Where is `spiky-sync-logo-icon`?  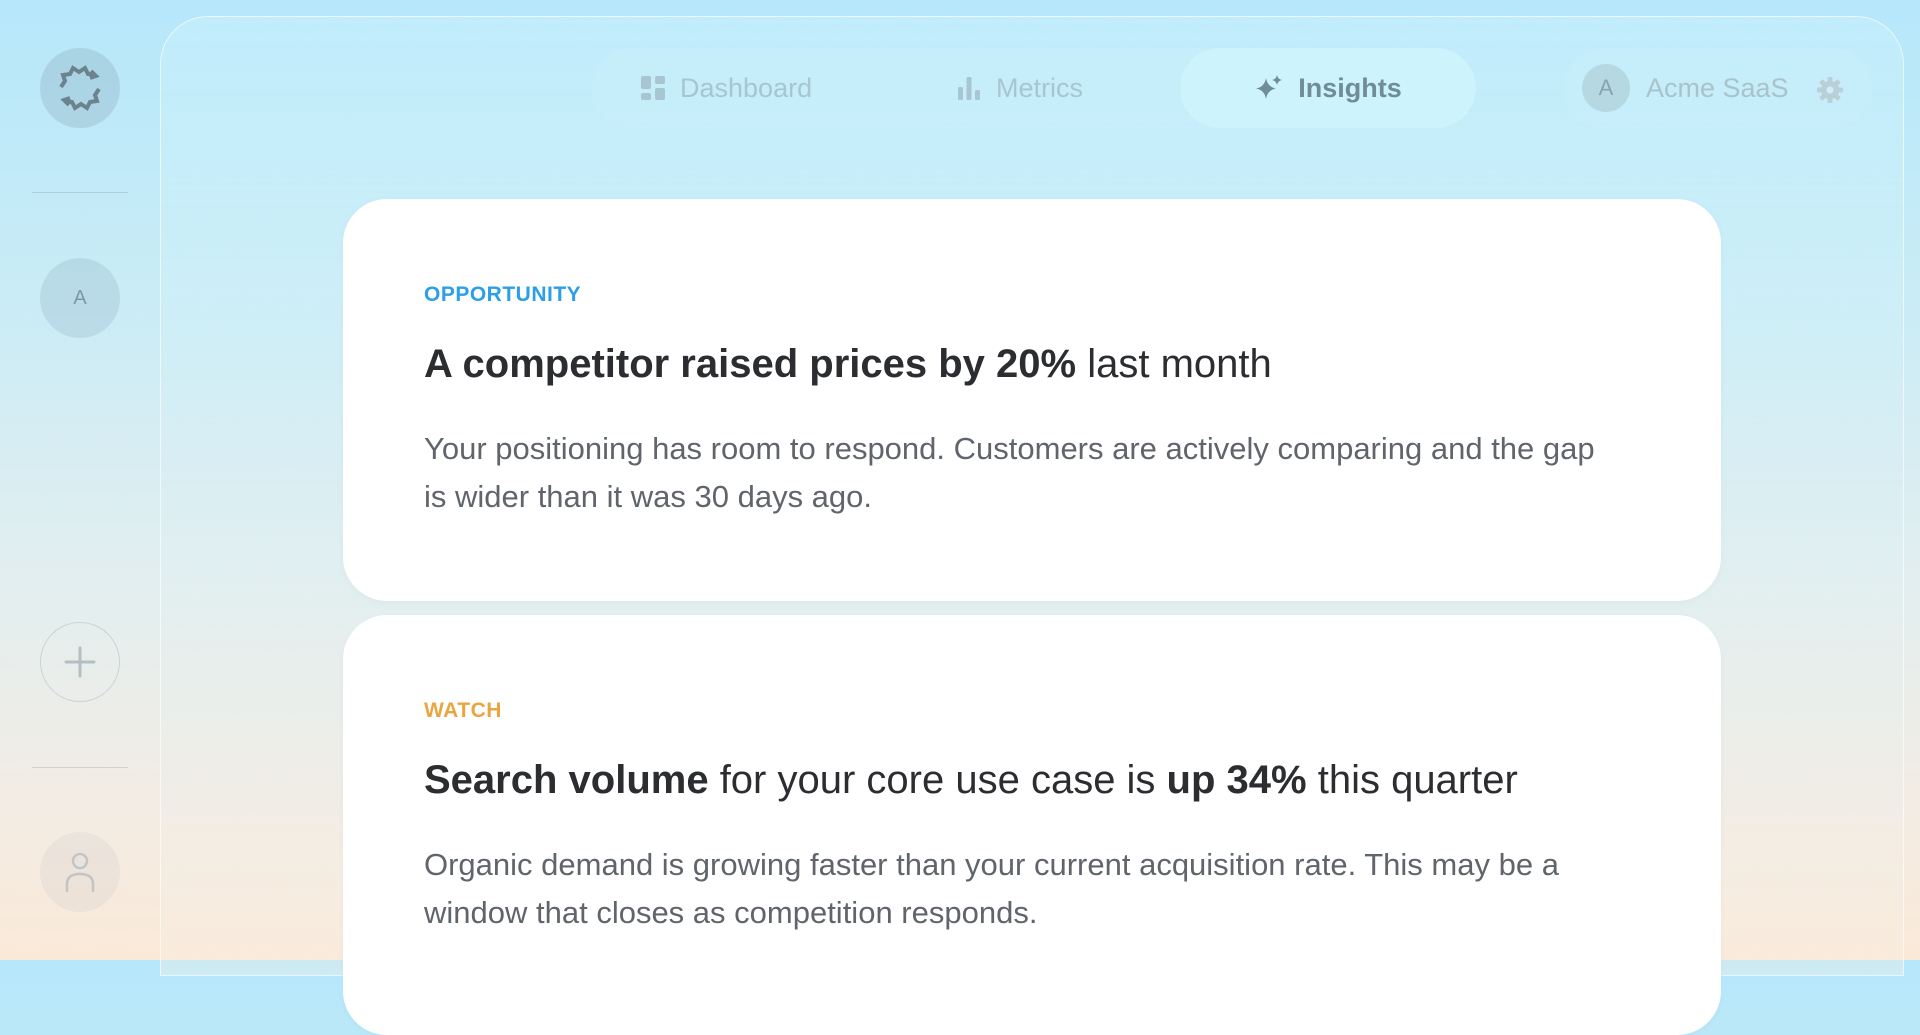
spiky-sync-logo-icon is located at coordinates (80, 88).